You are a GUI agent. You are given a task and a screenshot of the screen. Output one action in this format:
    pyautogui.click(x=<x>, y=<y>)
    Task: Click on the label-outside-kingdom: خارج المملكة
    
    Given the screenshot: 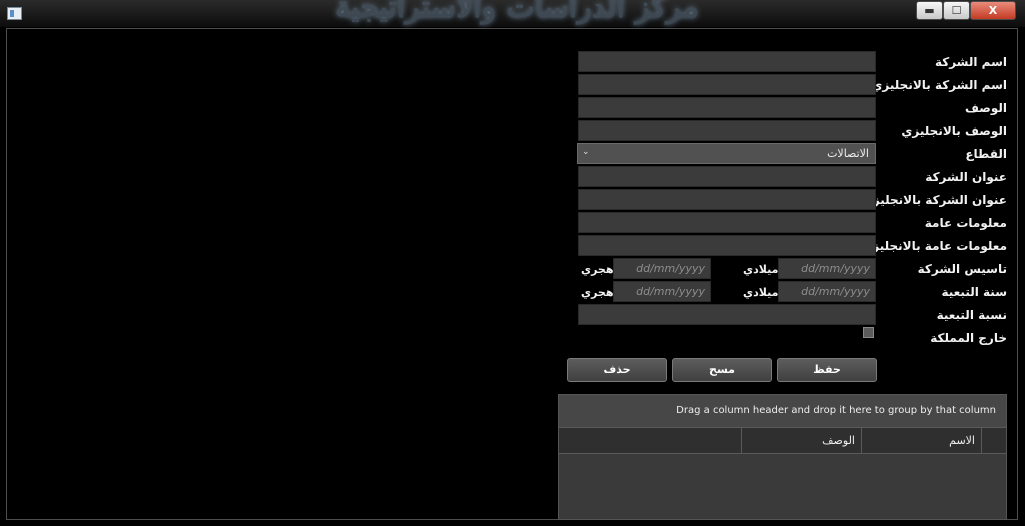 What is the action you would take?
    pyautogui.click(x=968, y=338)
    